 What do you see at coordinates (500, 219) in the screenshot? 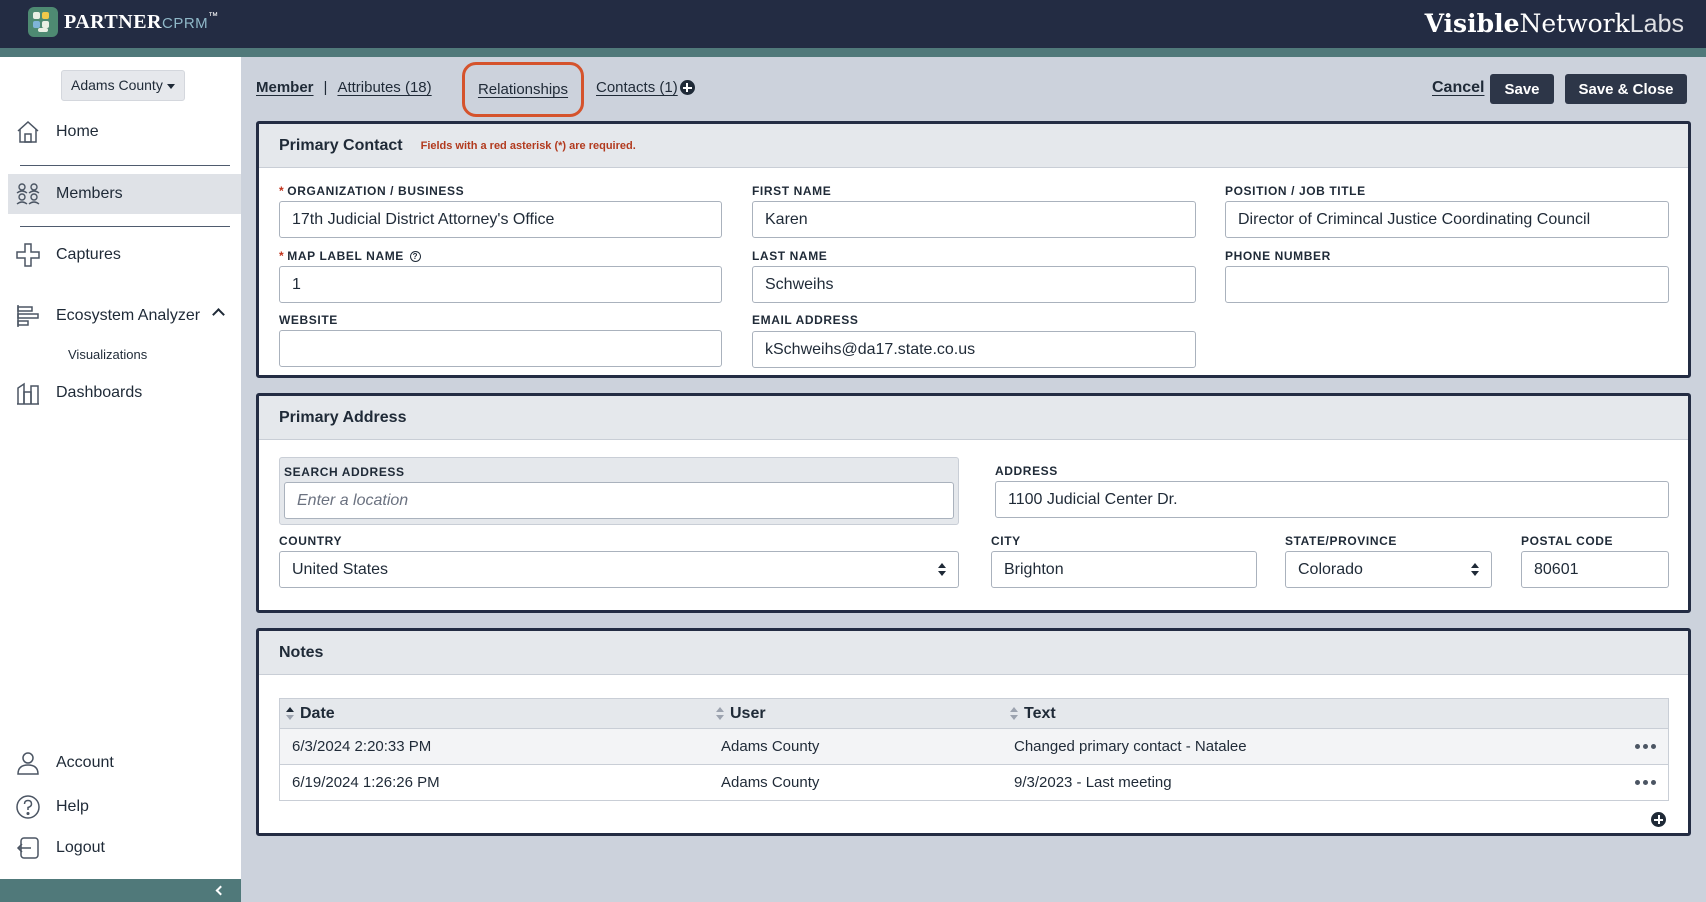
I see `organization-field: 17th Judicial District Attorney's Office` at bounding box center [500, 219].